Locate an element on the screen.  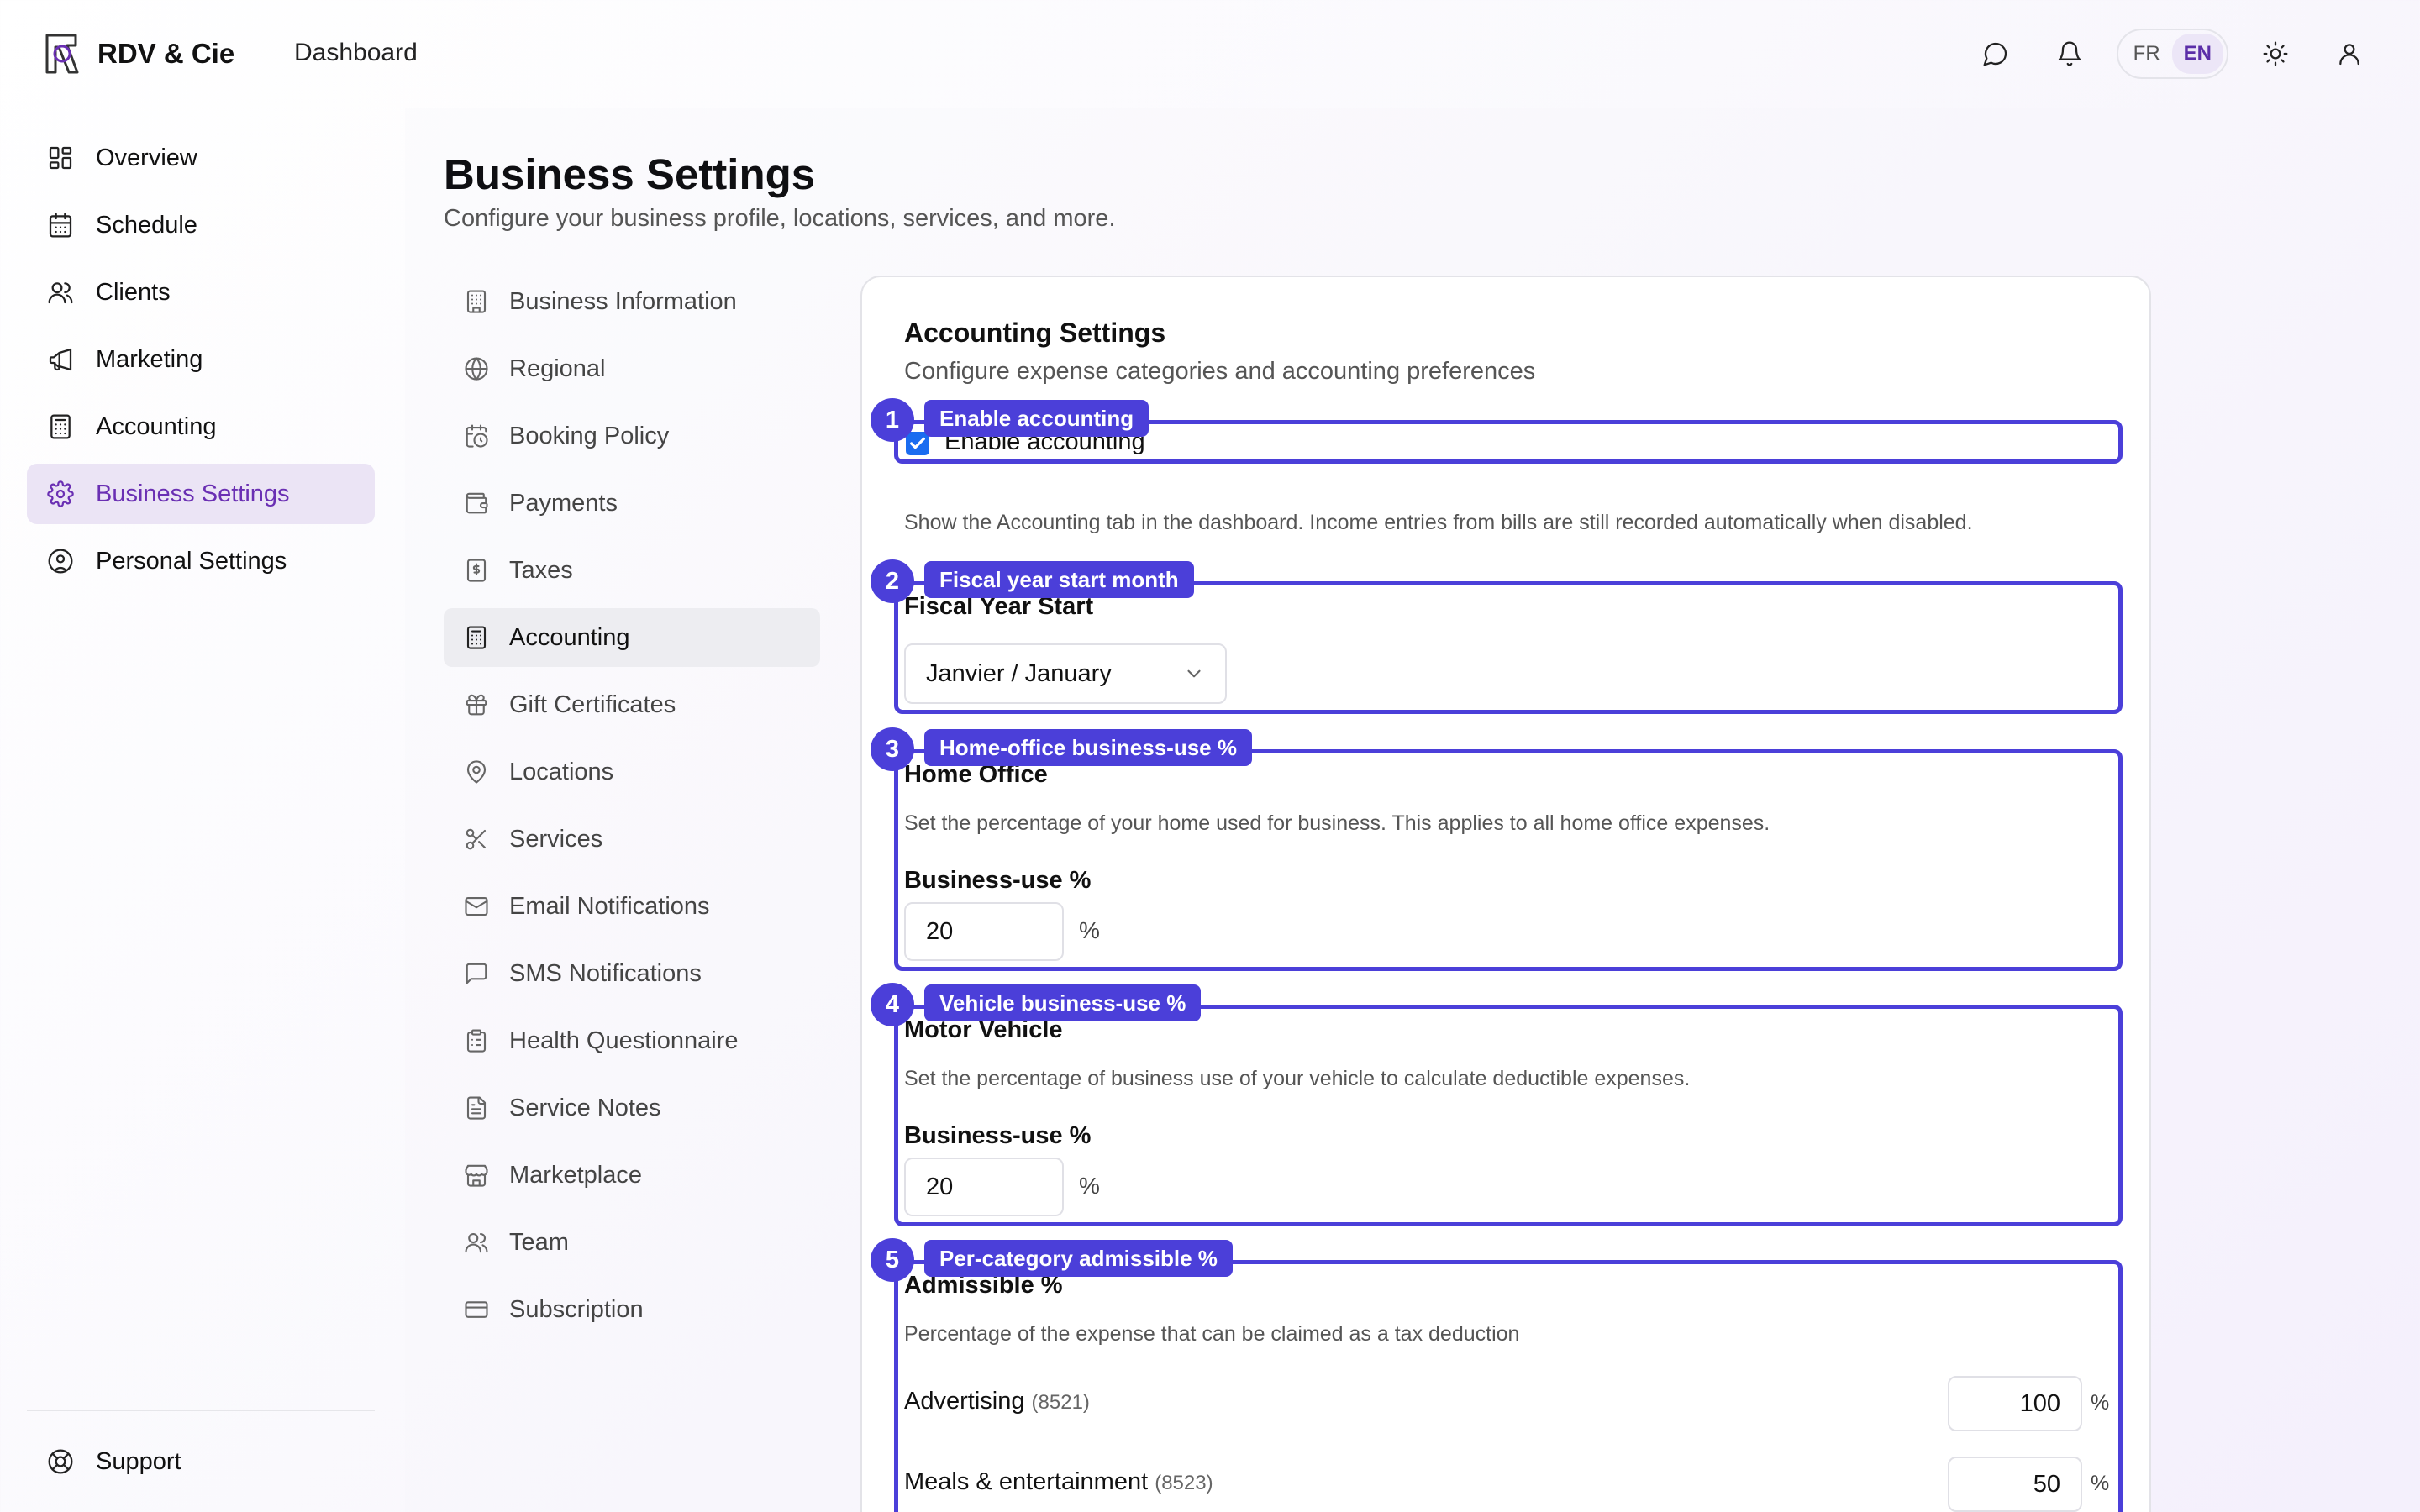
subnav-item-team: Team is located at coordinates (632, 1242).